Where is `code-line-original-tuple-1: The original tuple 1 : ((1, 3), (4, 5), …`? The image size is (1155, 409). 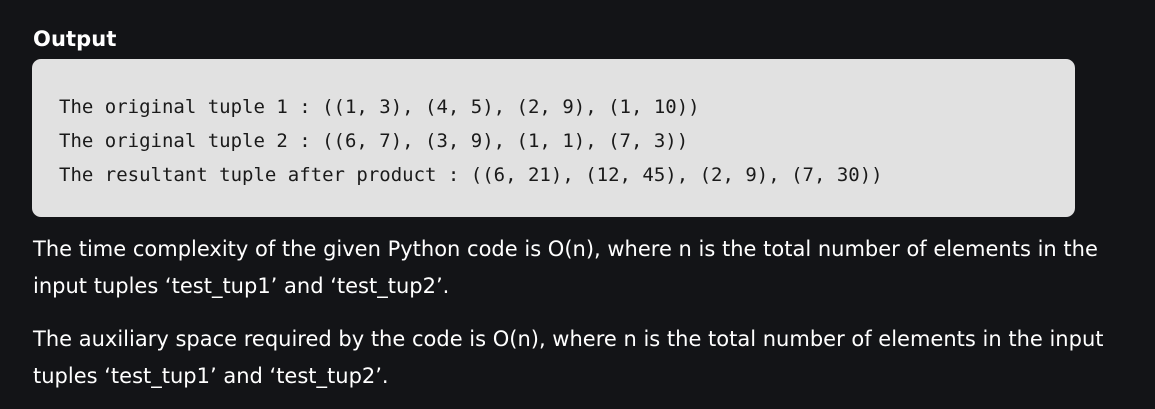
code-line-original-tuple-1: The original tuple 1 : ((1, 3), (4, 5), … is located at coordinates (379, 107).